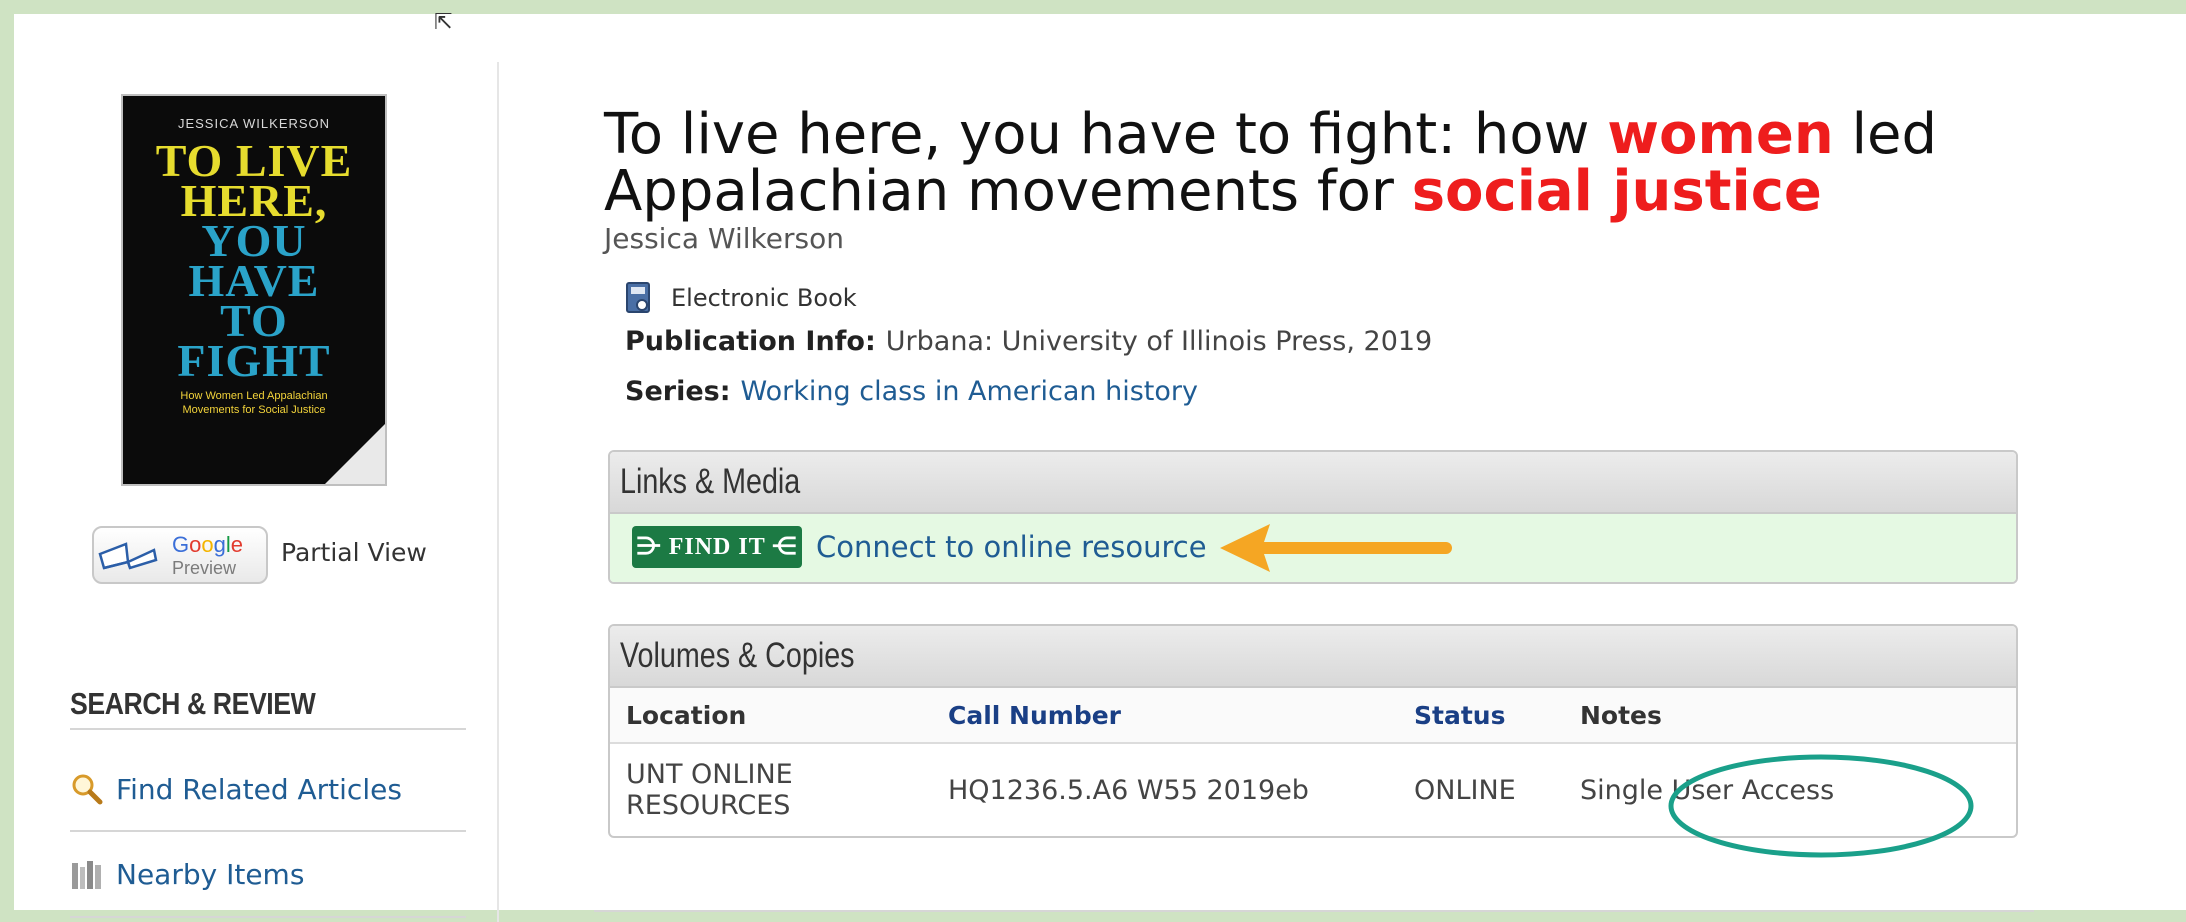 The image size is (2186, 922). Describe the element at coordinates (1616, 191) in the screenshot. I see `title-highlight: social justice` at that location.